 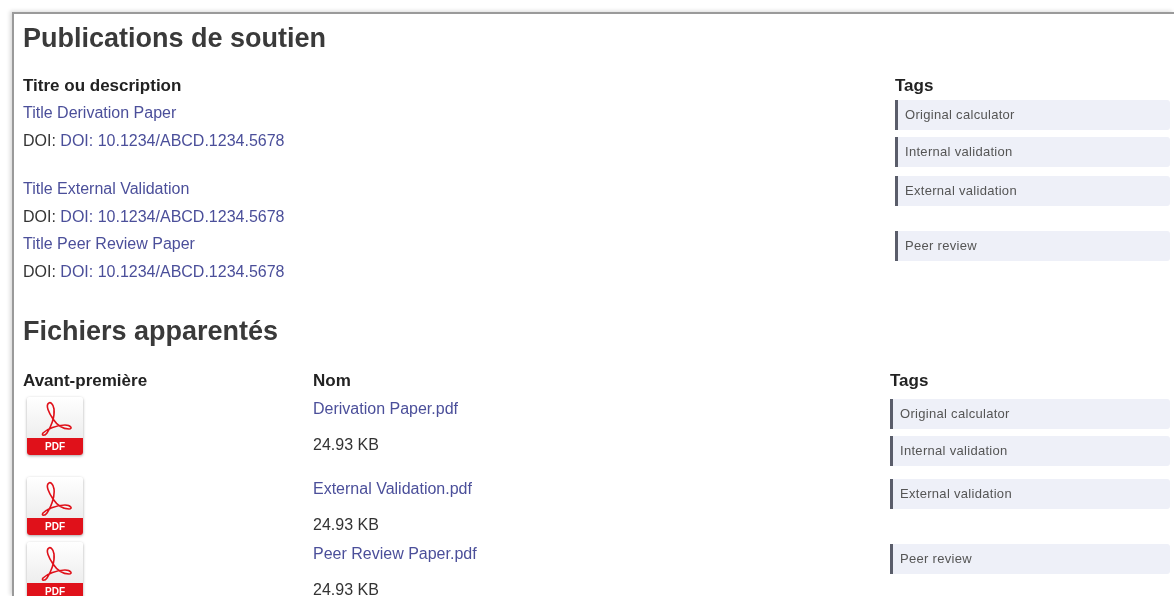 I want to click on column-header: Titre ou description, so click(x=103, y=86).